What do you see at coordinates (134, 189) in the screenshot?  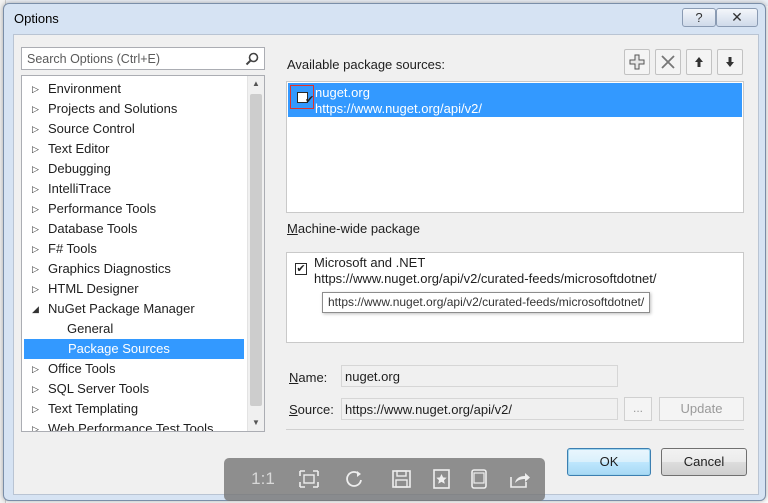 I see `tree-item: ▷ IntelliTrace` at bounding box center [134, 189].